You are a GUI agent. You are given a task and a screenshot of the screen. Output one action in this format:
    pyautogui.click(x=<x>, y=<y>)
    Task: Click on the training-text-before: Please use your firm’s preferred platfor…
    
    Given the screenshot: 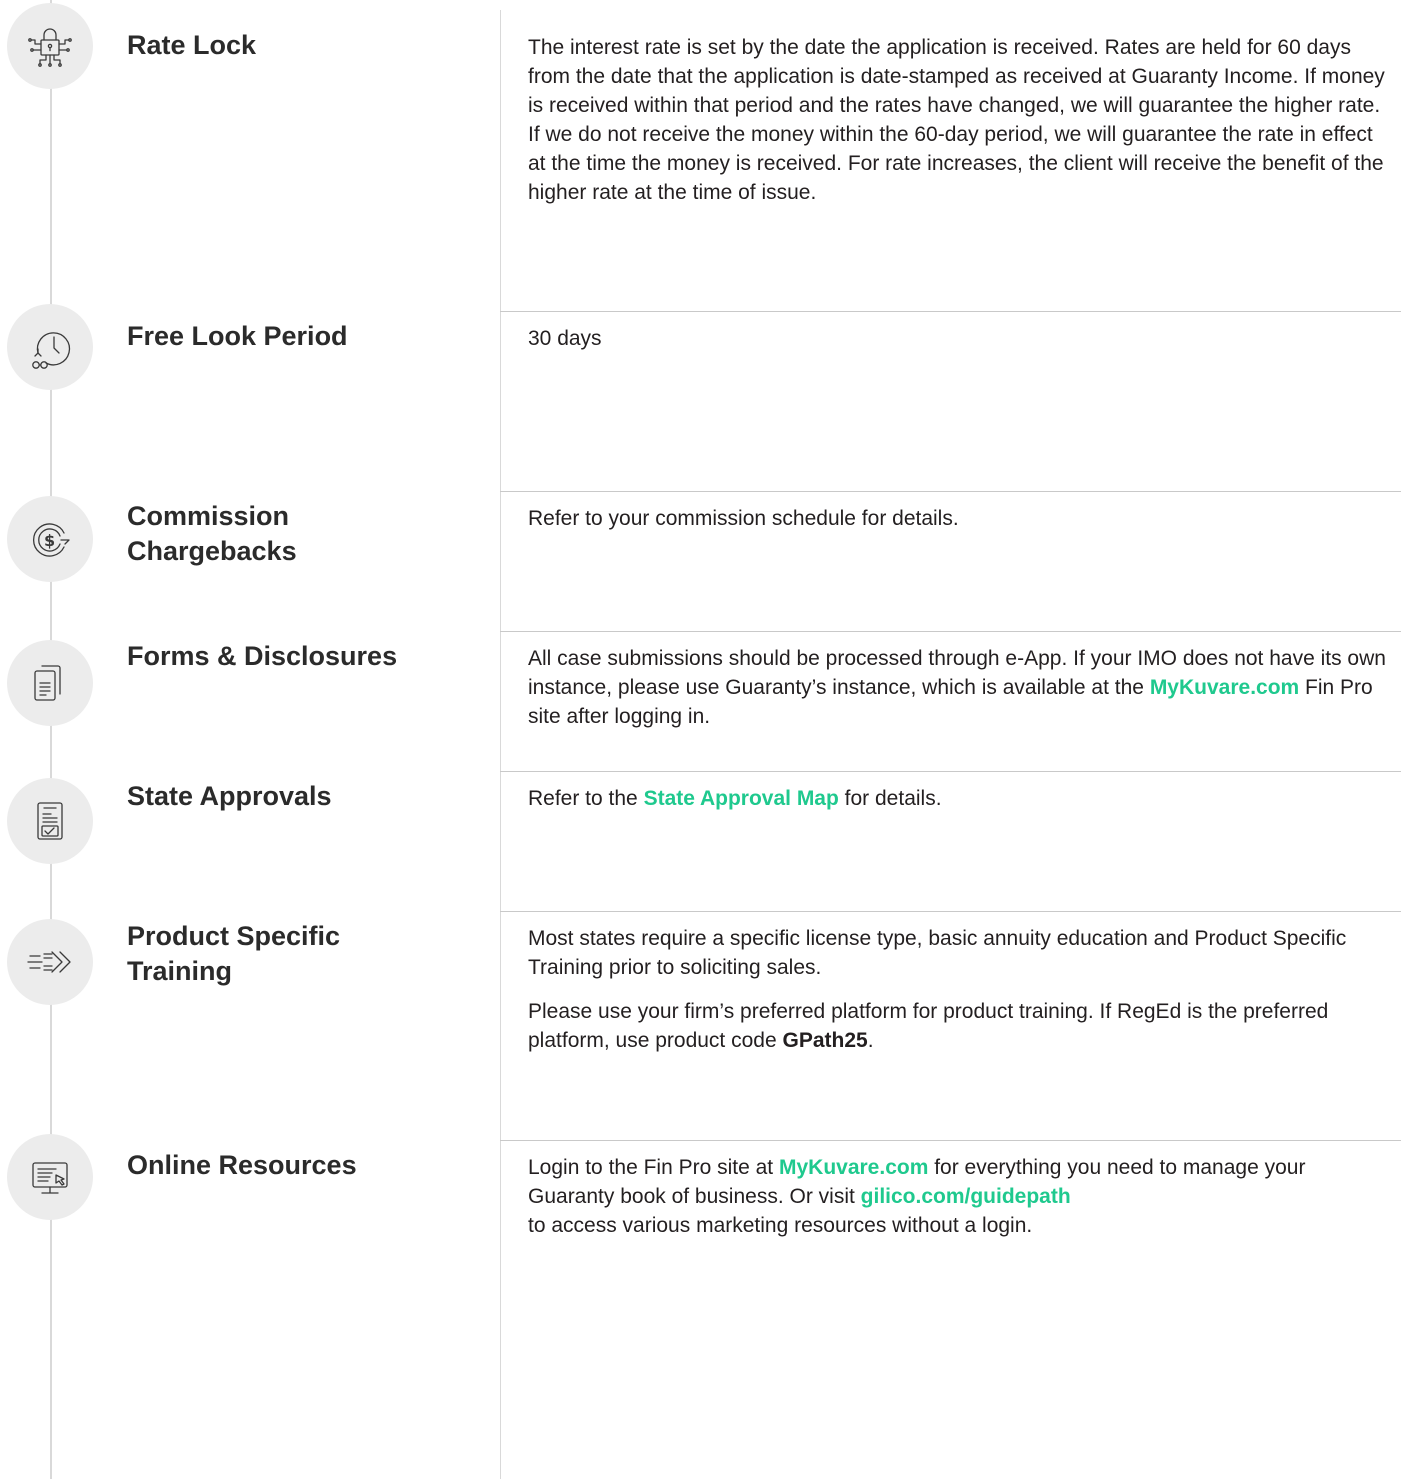 What is the action you would take?
    pyautogui.click(x=928, y=1026)
    